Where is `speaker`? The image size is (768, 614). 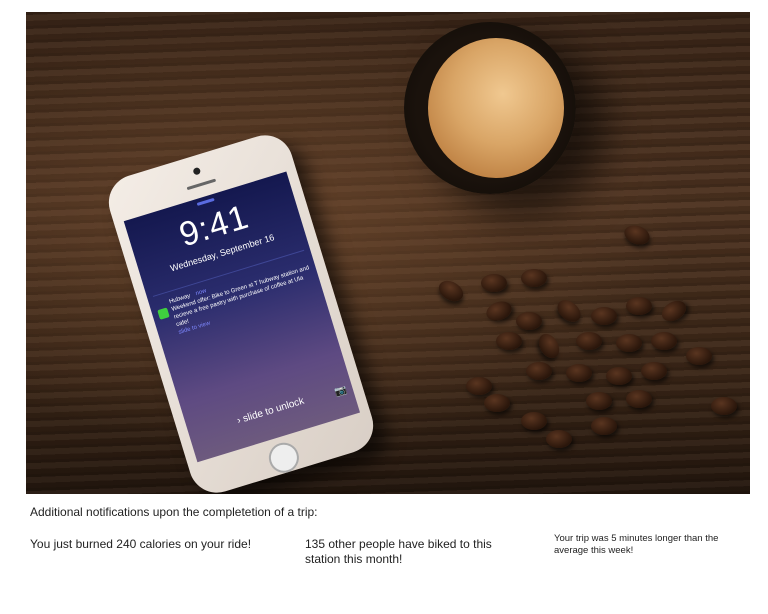
speaker is located at coordinates (201, 184).